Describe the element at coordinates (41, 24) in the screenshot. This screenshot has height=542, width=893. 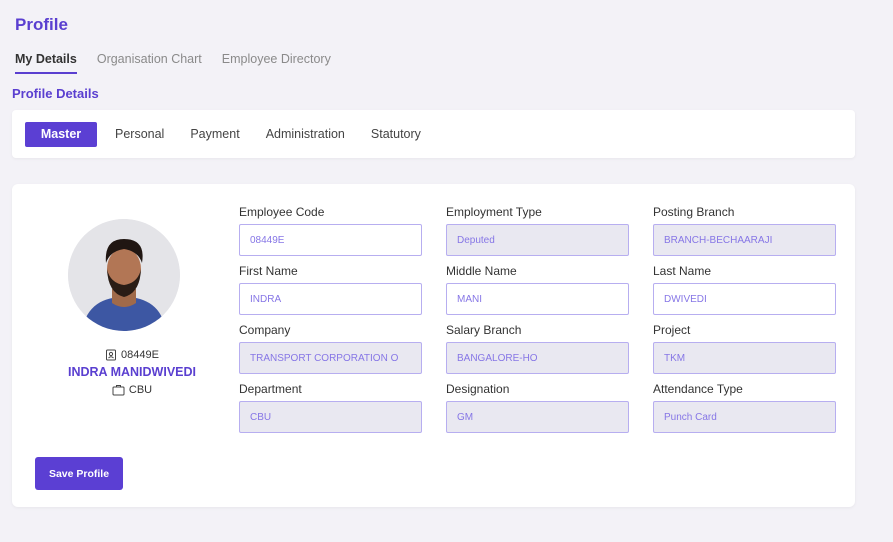
I see `page-title: Profile` at that location.